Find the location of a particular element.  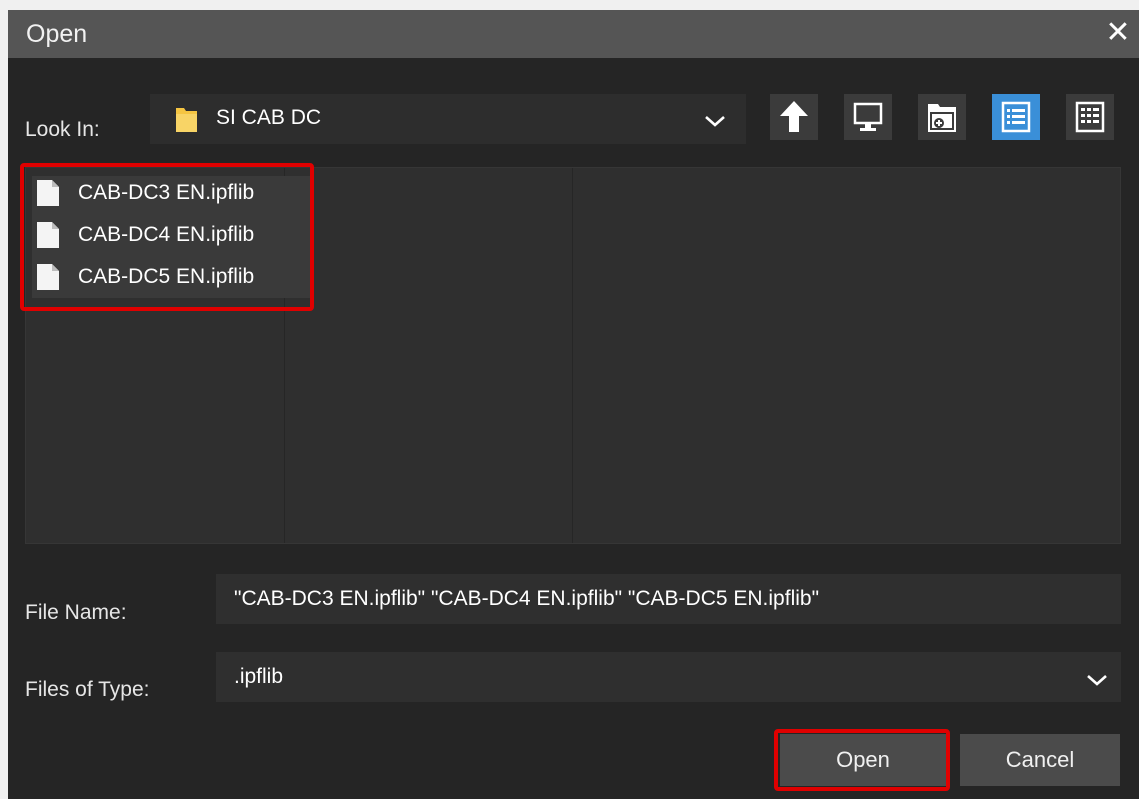

close-icon: ✕ is located at coordinates (1118, 34).